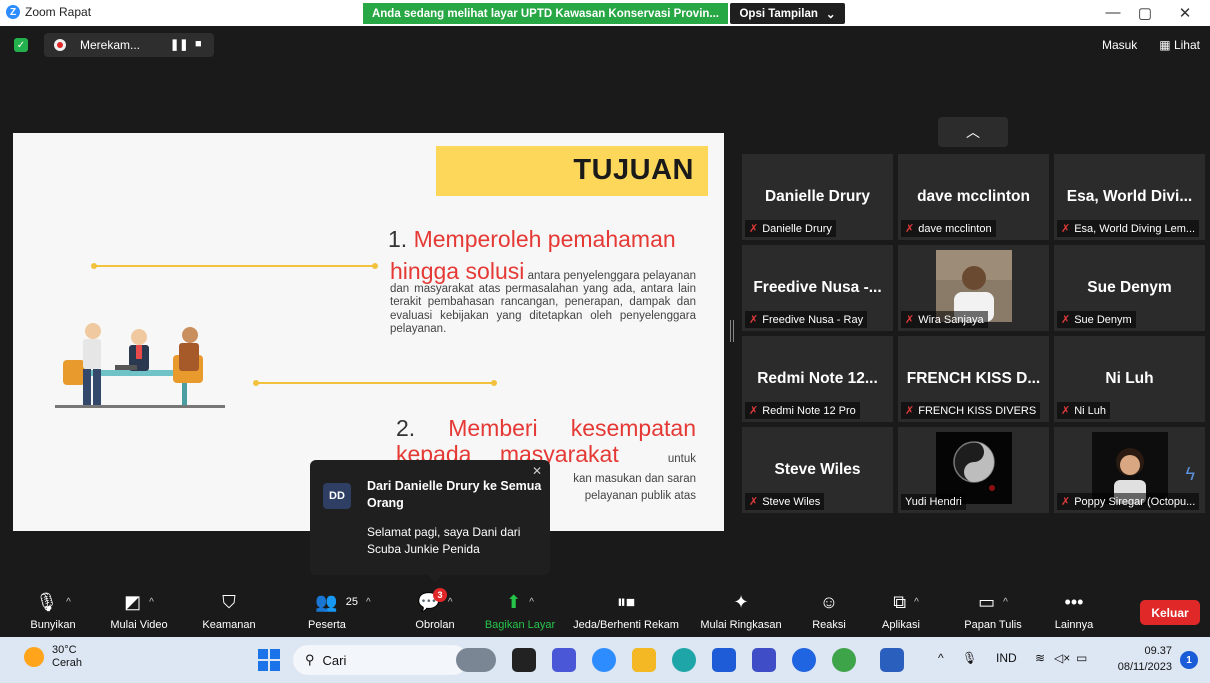 The width and height of the screenshot is (1210, 683). What do you see at coordinates (724, 660) in the screenshot?
I see `store-icon` at bounding box center [724, 660].